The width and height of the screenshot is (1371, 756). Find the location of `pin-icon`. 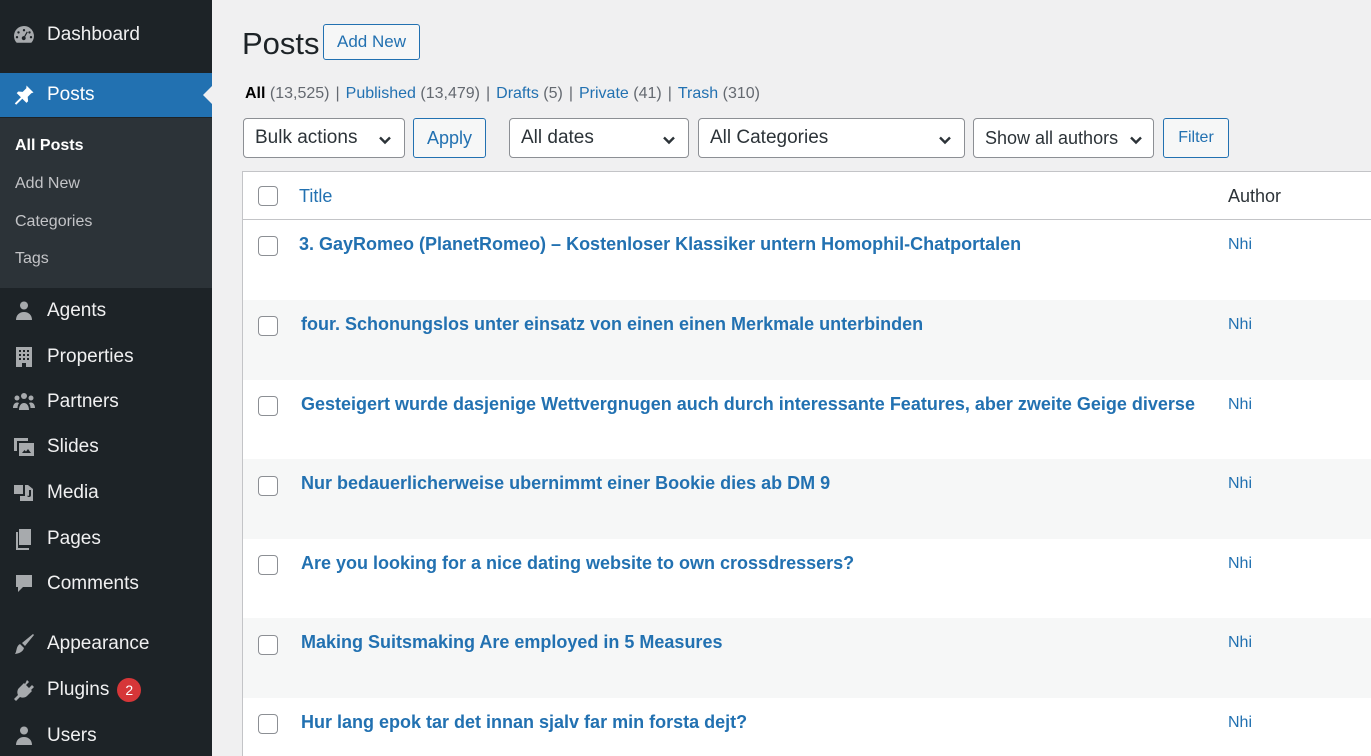

pin-icon is located at coordinates (23, 95).